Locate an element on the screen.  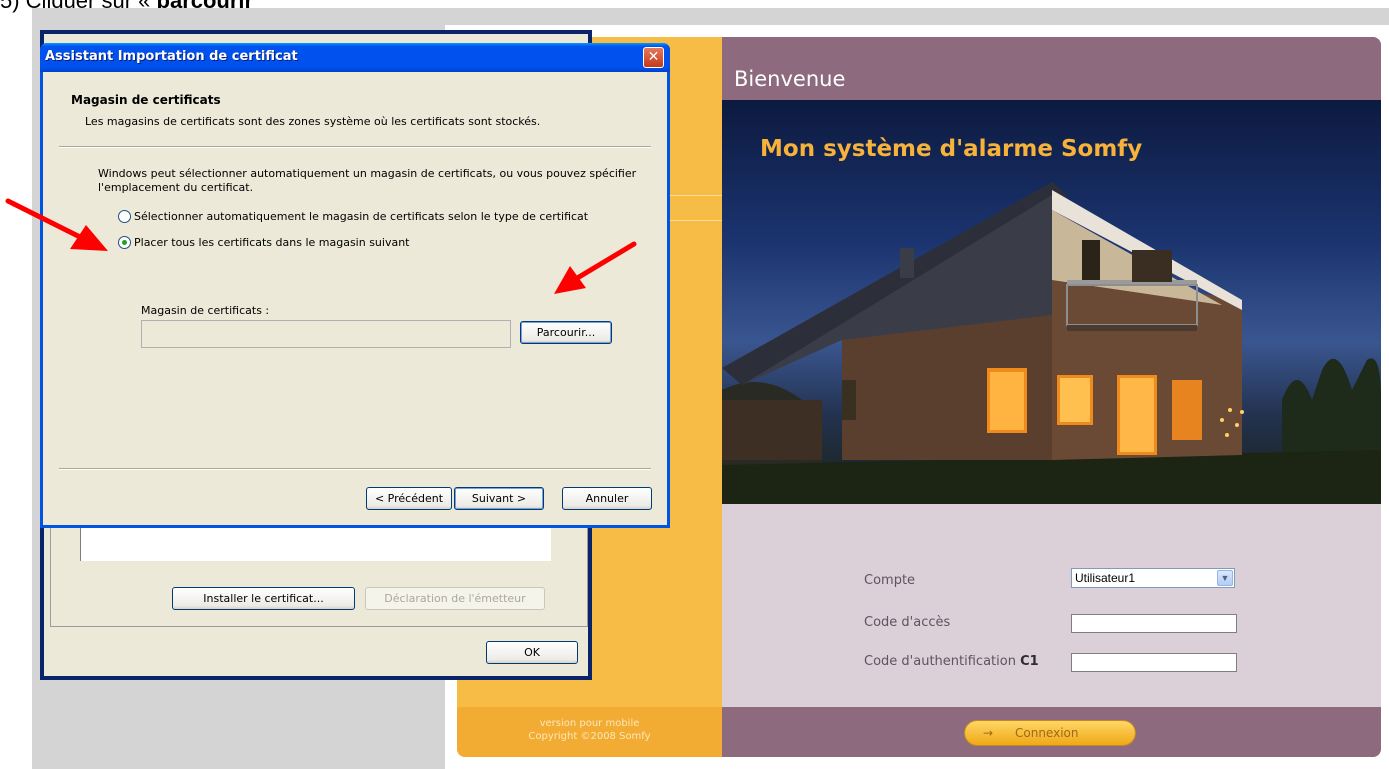
cancel-button: Annuler is located at coordinates (607, 498).